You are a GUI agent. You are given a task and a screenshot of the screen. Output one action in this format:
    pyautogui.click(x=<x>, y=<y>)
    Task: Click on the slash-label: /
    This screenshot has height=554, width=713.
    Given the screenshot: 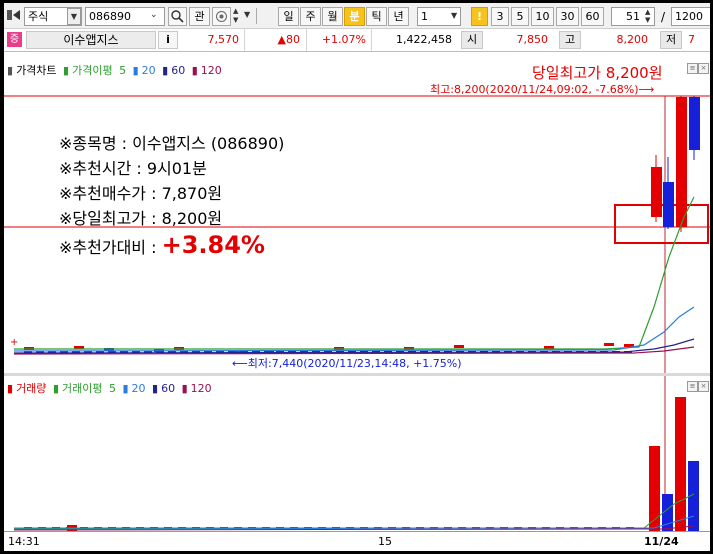 What is the action you would take?
    pyautogui.click(x=663, y=17)
    